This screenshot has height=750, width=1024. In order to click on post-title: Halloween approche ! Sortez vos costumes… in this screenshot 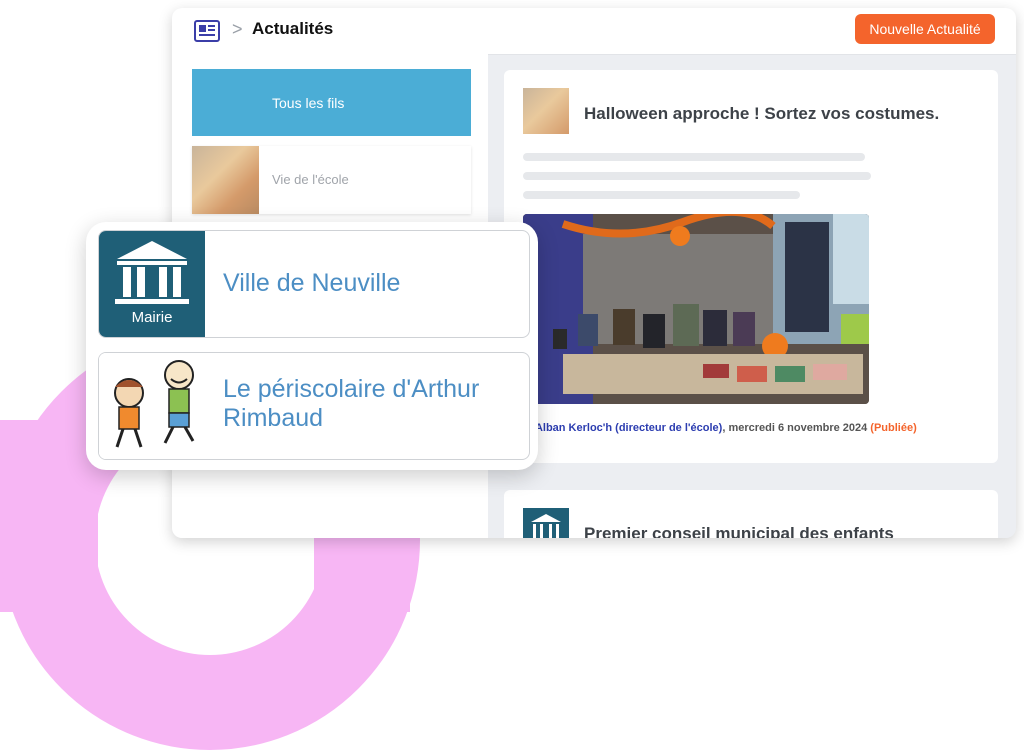, I will do `click(761, 114)`.